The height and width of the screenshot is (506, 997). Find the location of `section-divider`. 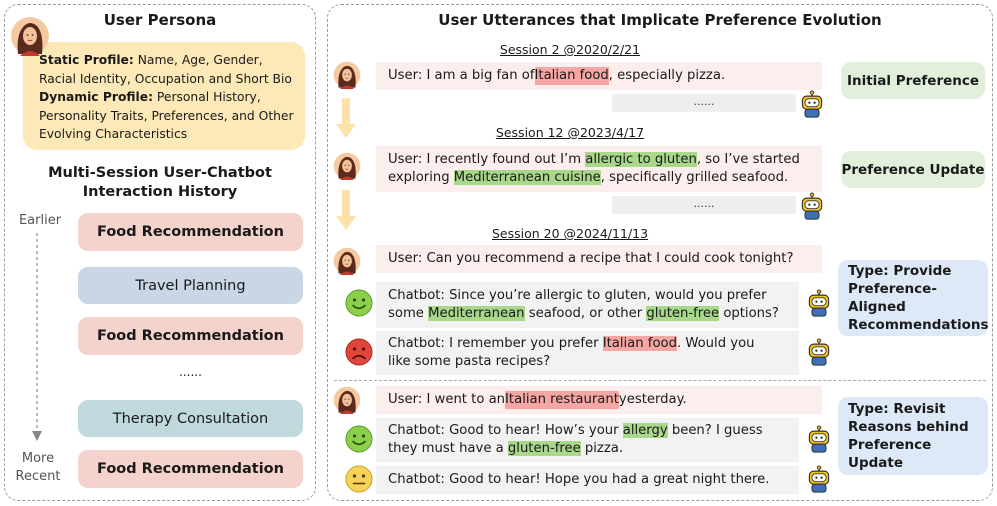

section-divider is located at coordinates (660, 380).